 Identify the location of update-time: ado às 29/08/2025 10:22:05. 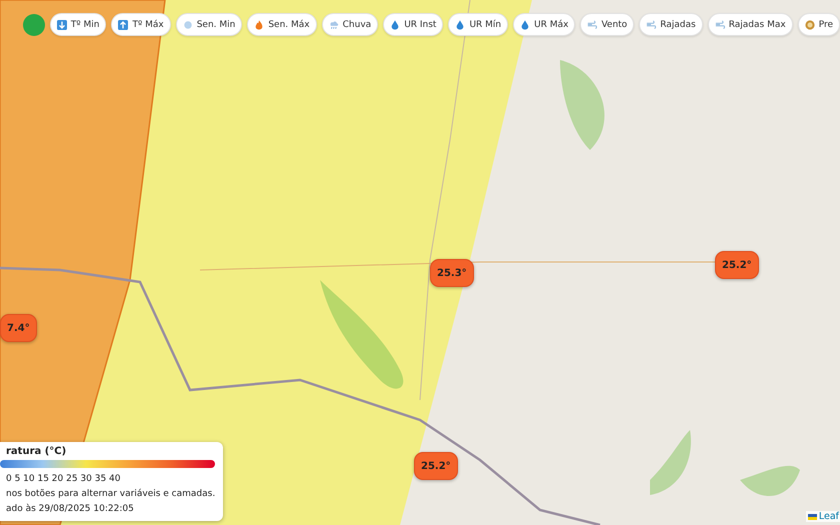
(70, 509).